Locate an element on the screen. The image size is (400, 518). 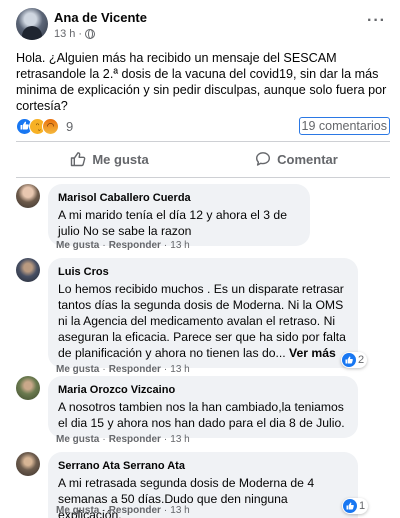
comment-bubble-icon is located at coordinates (263, 159).